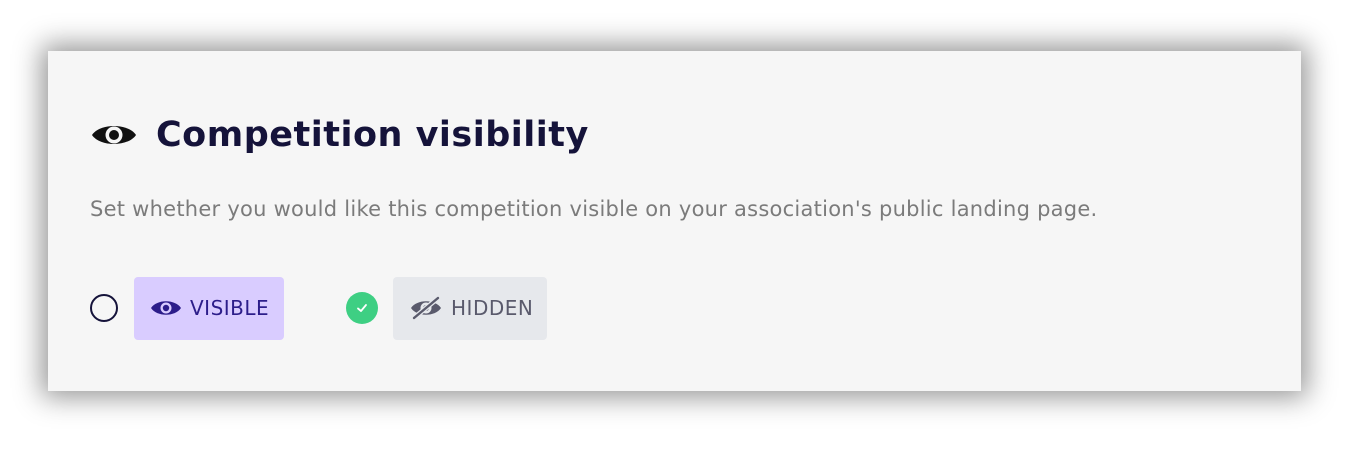 This screenshot has height=465, width=1359. I want to click on hidden-chip: HIDDEN, so click(470, 308).